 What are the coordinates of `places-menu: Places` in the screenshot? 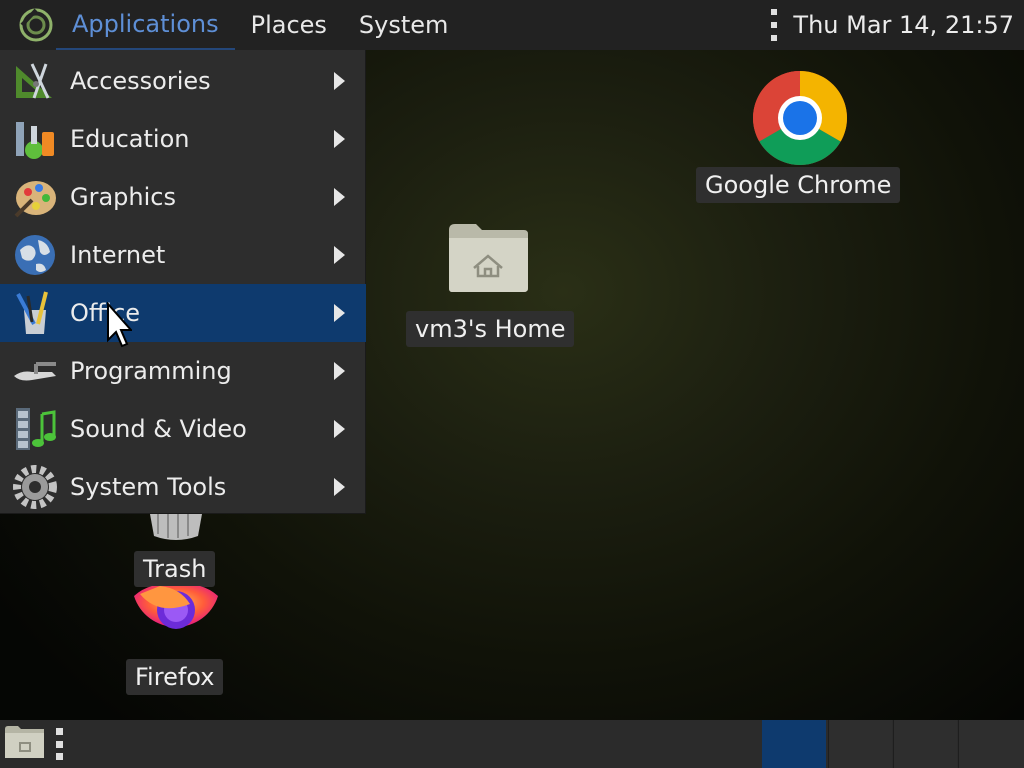 It's located at (289, 25).